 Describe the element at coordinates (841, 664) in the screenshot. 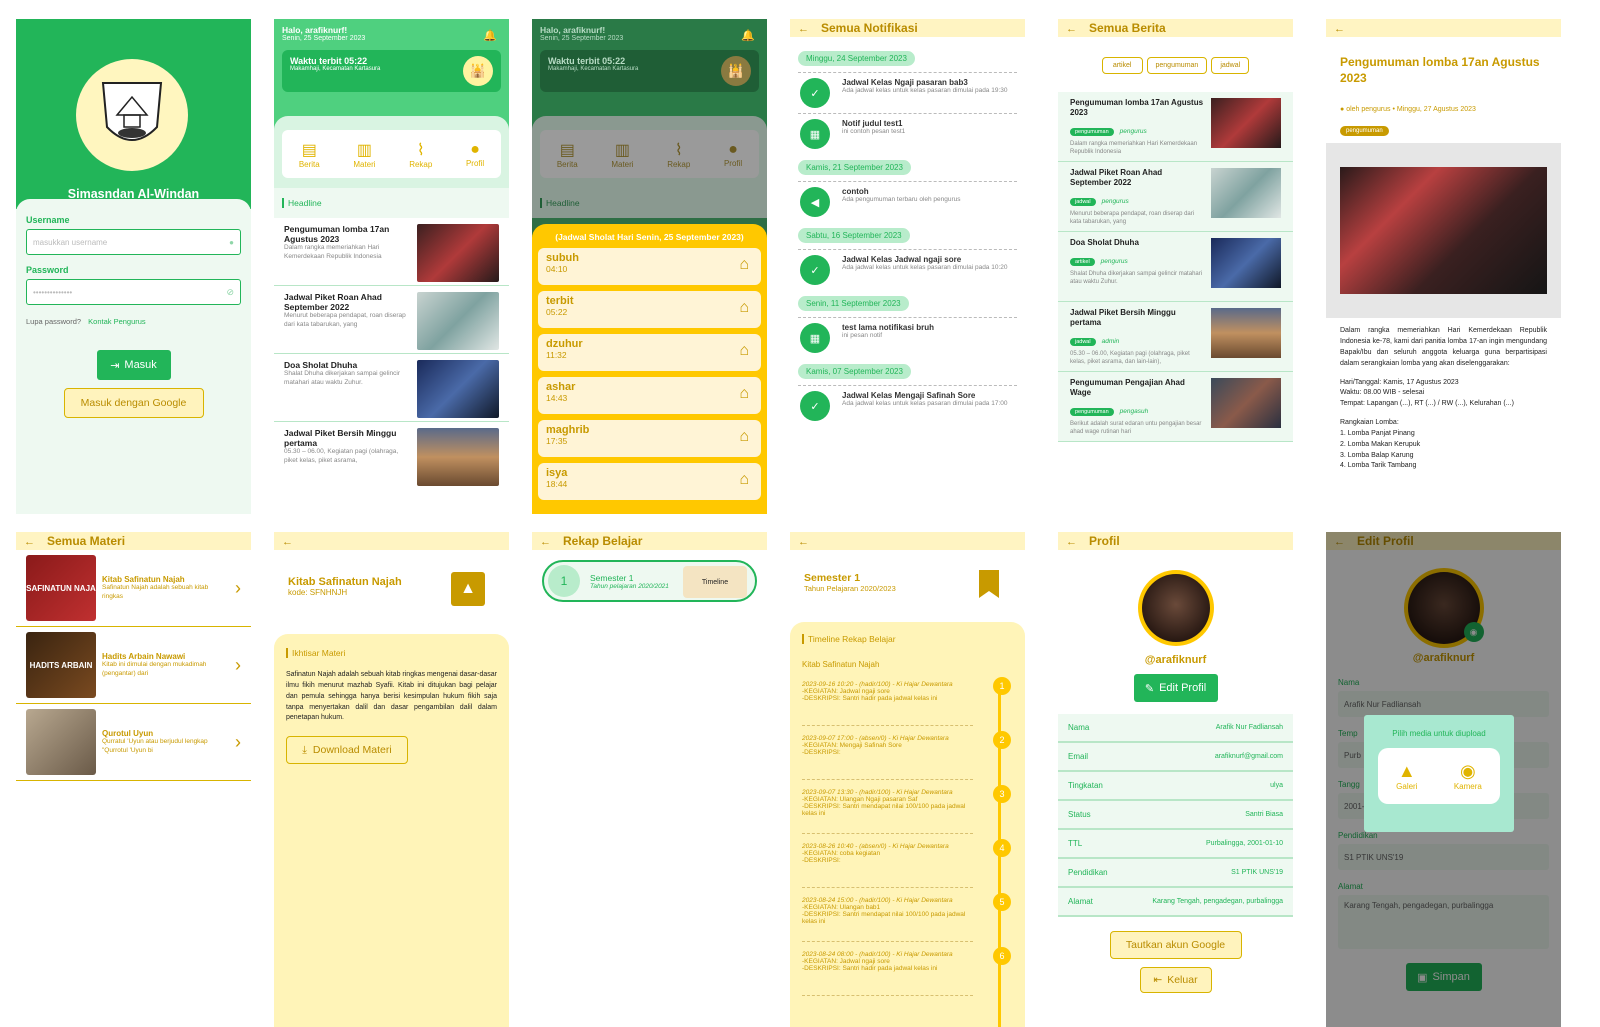

I see `kitab-title: Kitab Safinatun Najah` at that location.